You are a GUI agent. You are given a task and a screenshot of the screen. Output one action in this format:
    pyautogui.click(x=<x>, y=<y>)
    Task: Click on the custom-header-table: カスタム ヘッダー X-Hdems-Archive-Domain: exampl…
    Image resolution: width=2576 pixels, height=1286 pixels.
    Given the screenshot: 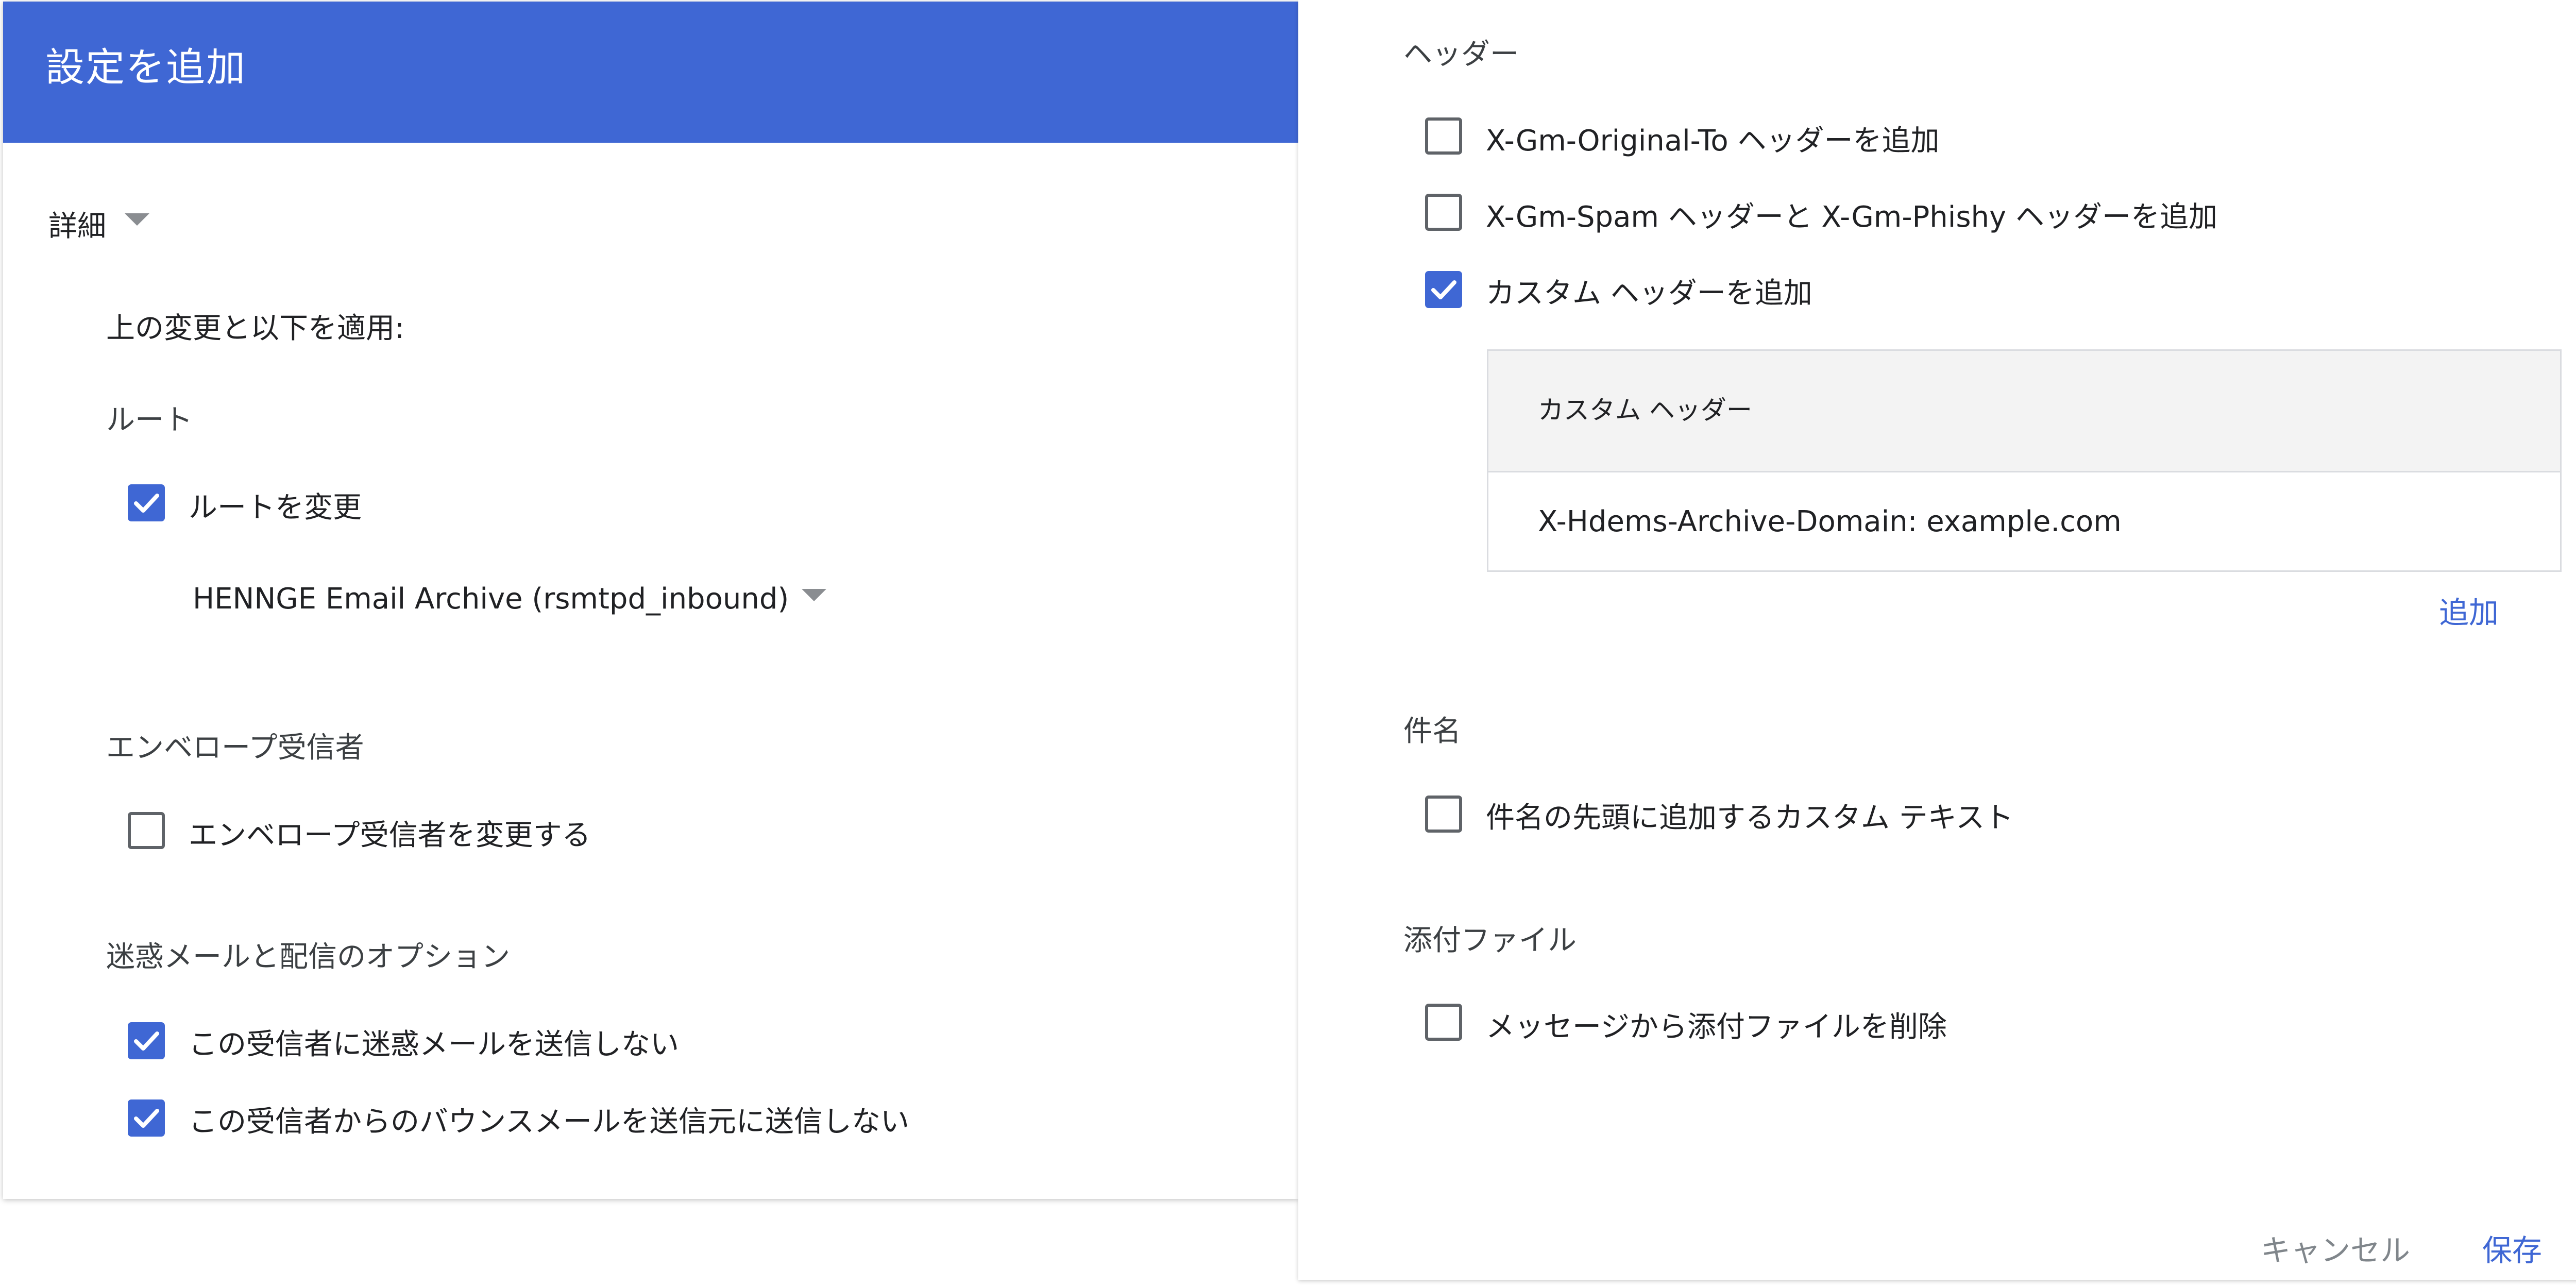 What is the action you would take?
    pyautogui.click(x=2024, y=460)
    